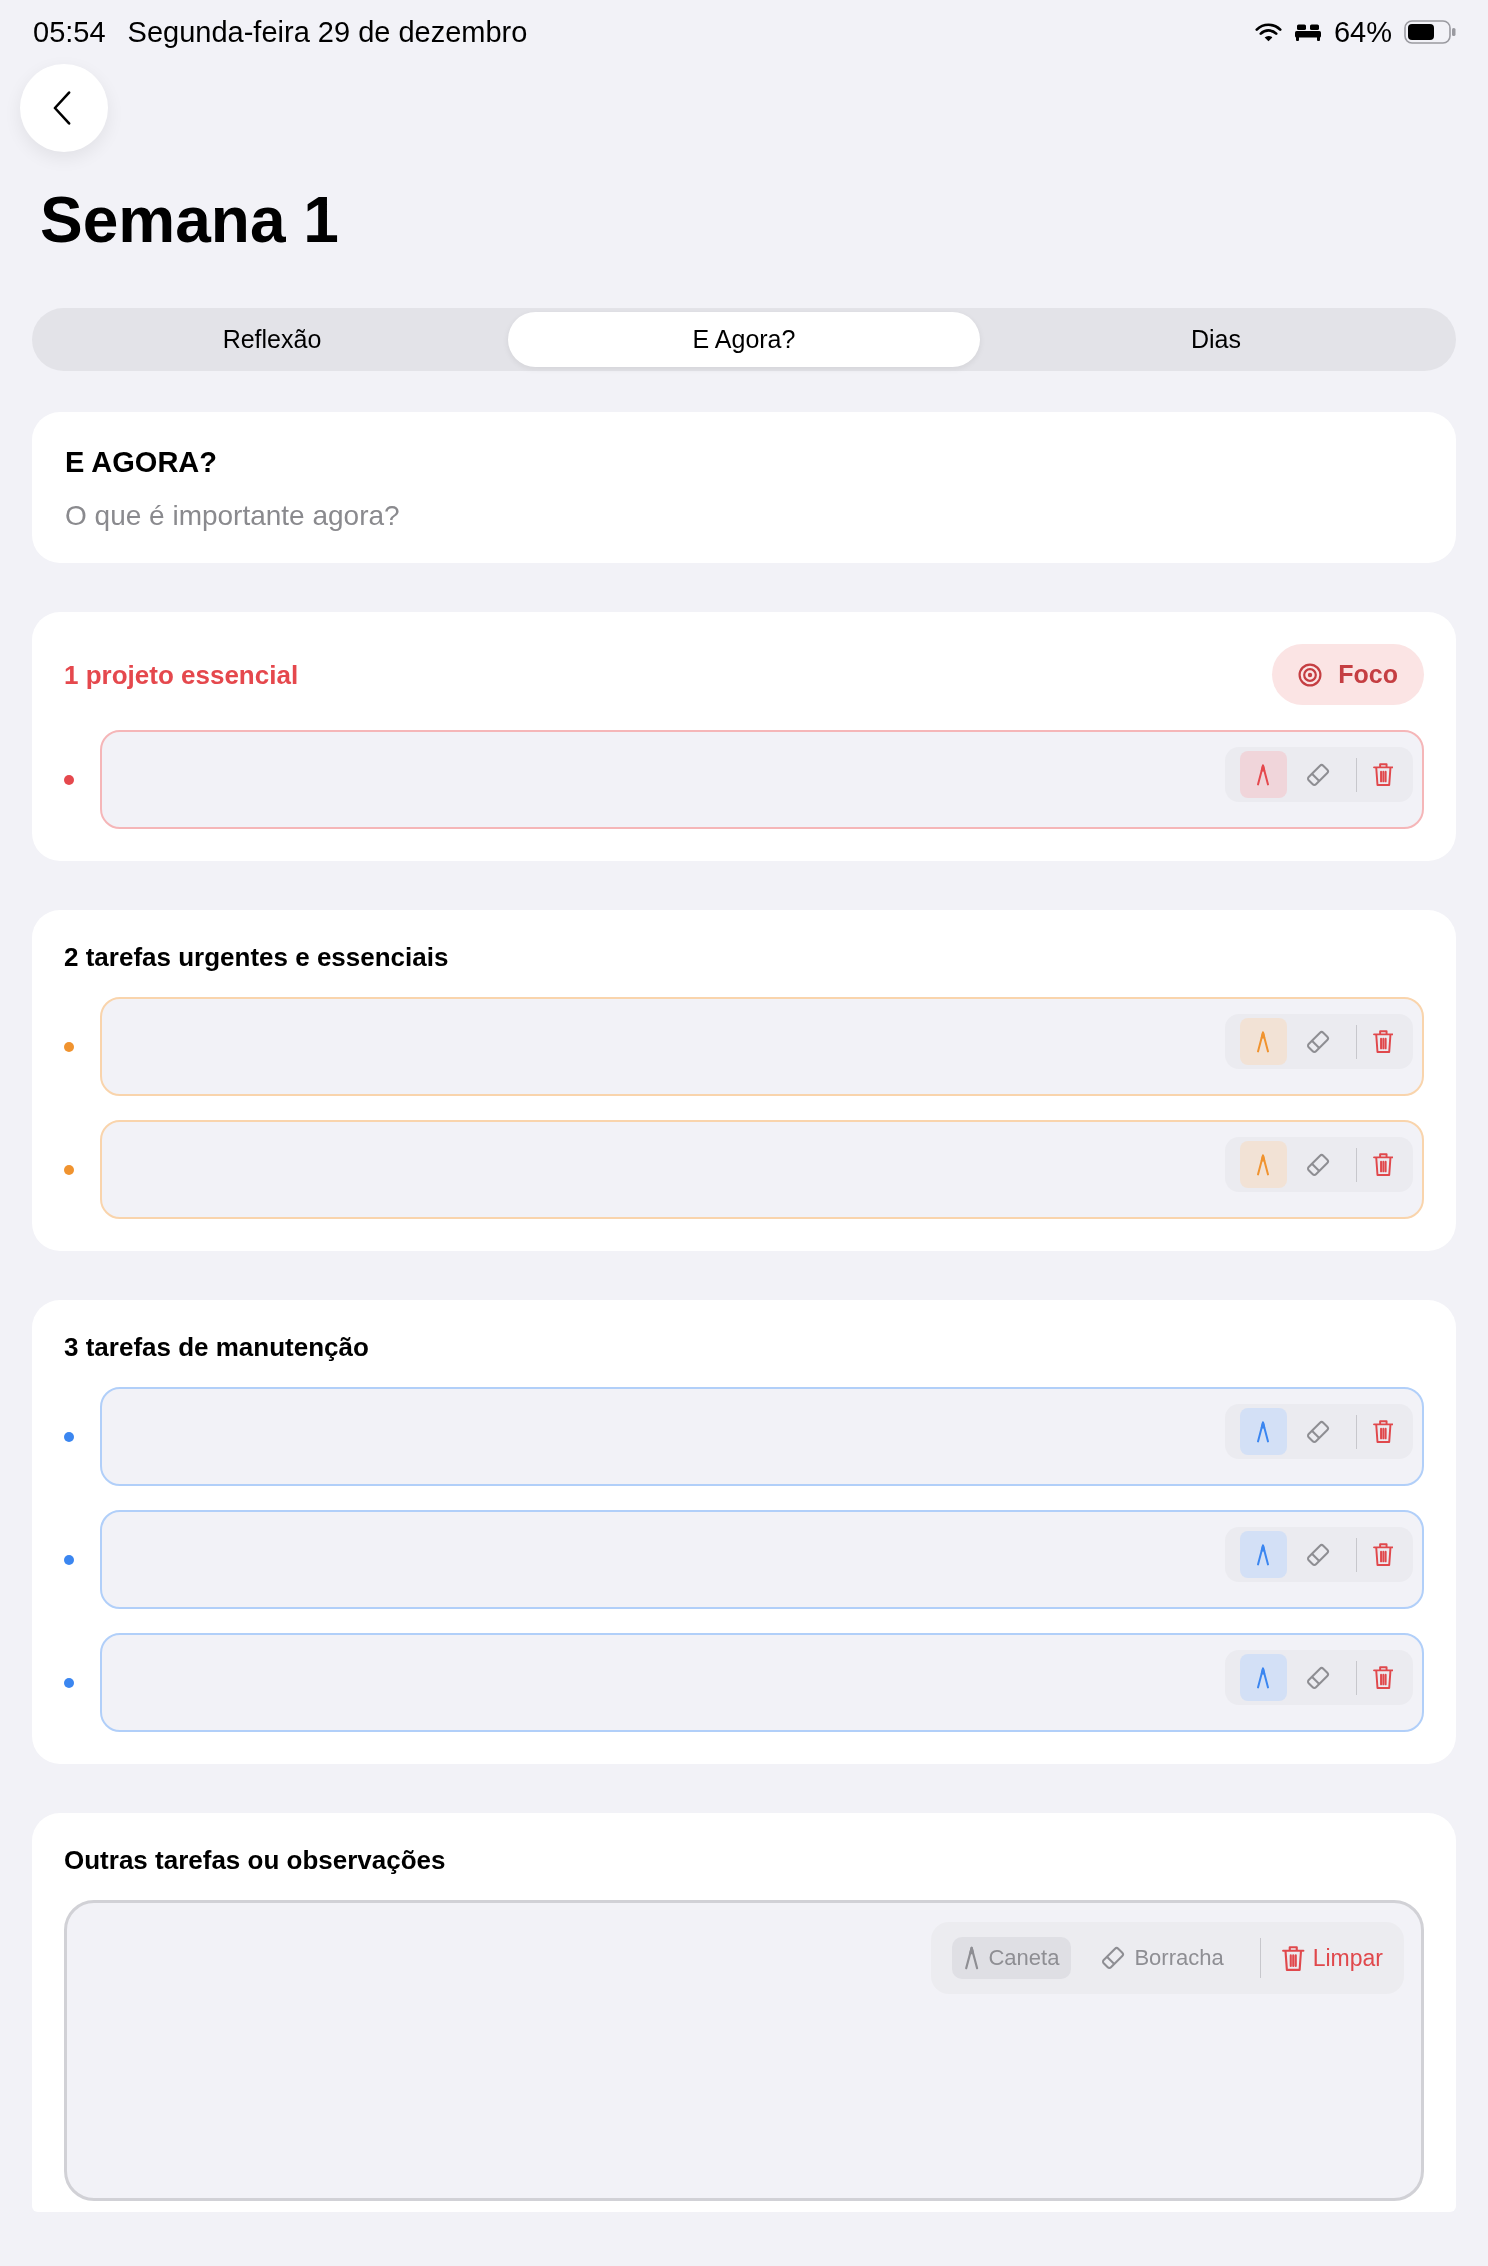  I want to click on bed-icon, so click(1307, 32).